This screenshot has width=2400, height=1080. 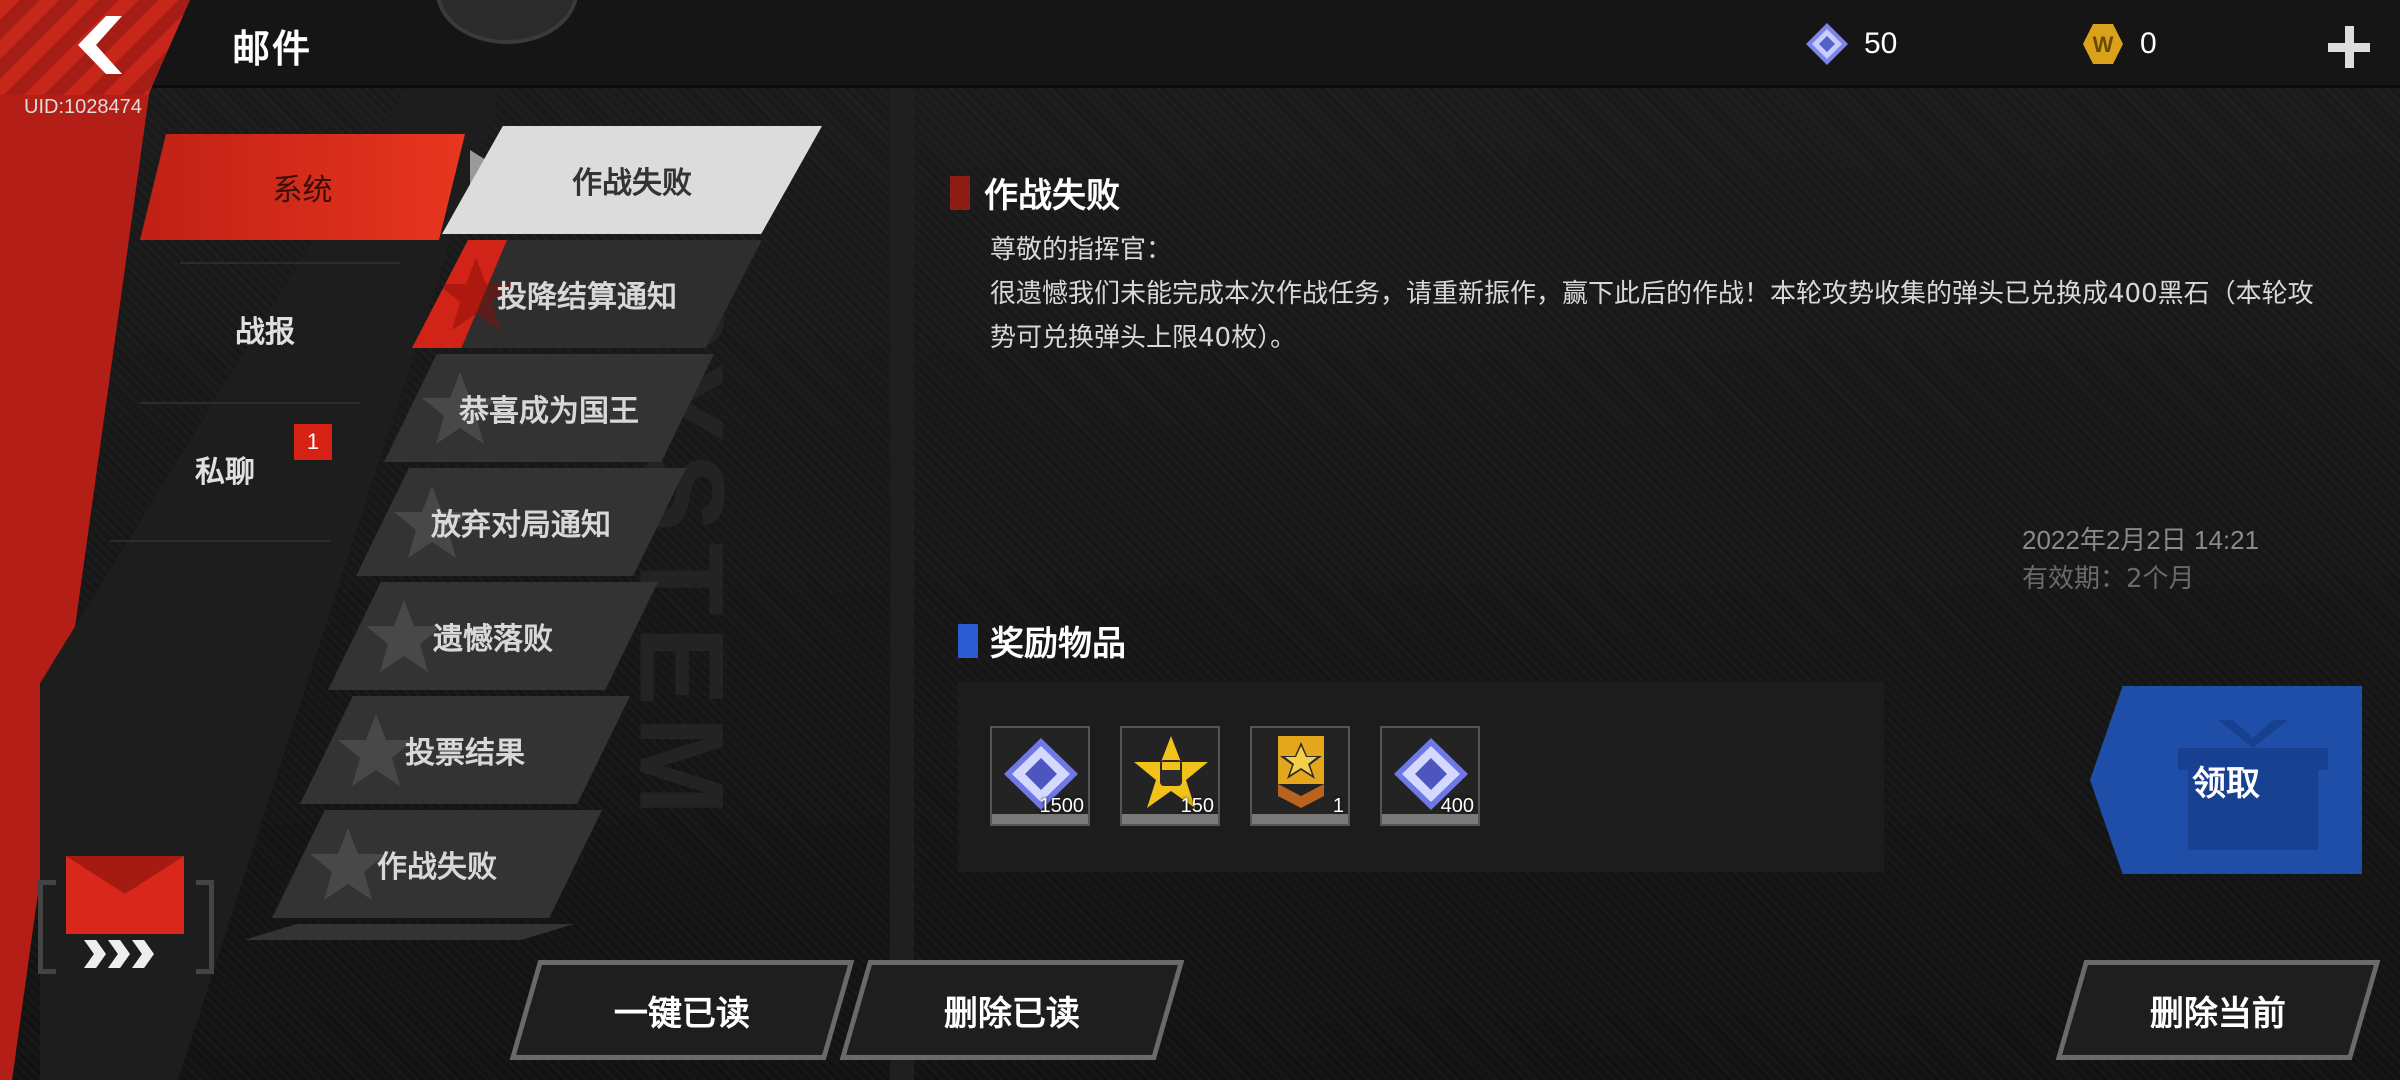 I want to click on mail-item: 投降结算通知, so click(x=587, y=294).